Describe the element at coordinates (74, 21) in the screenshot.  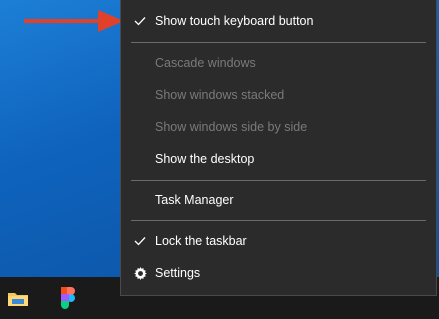
I see `annotation-arrow-icon` at that location.